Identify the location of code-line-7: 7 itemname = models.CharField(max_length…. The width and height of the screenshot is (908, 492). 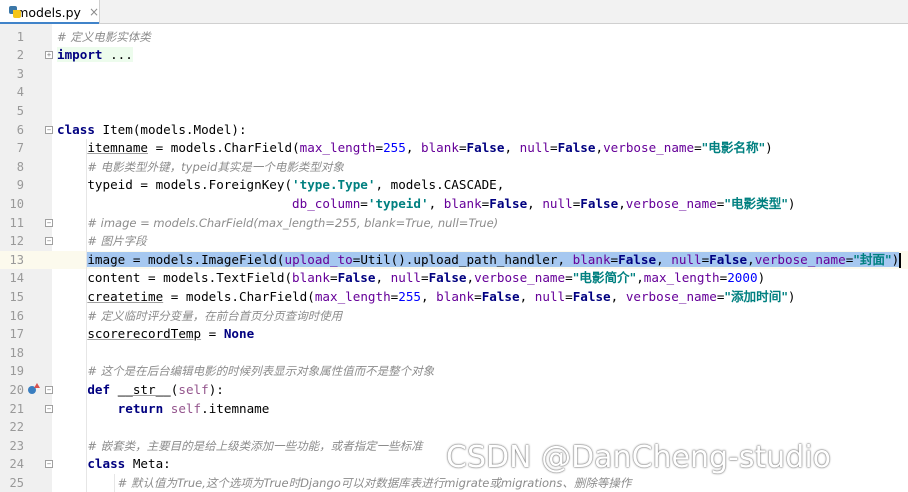
(454, 148).